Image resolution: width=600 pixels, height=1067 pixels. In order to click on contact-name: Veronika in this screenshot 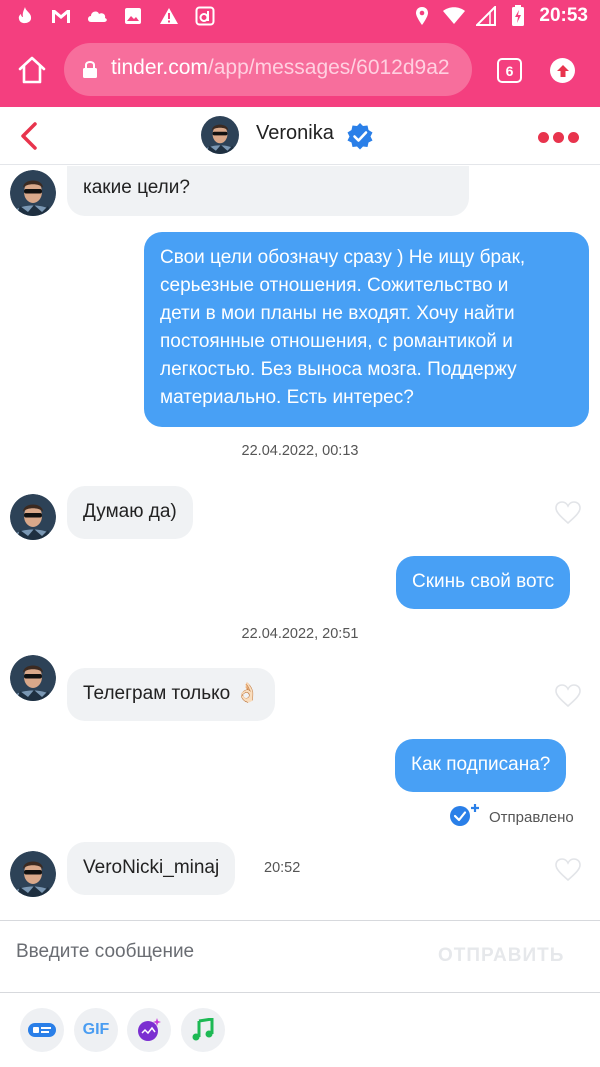, I will do `click(295, 133)`.